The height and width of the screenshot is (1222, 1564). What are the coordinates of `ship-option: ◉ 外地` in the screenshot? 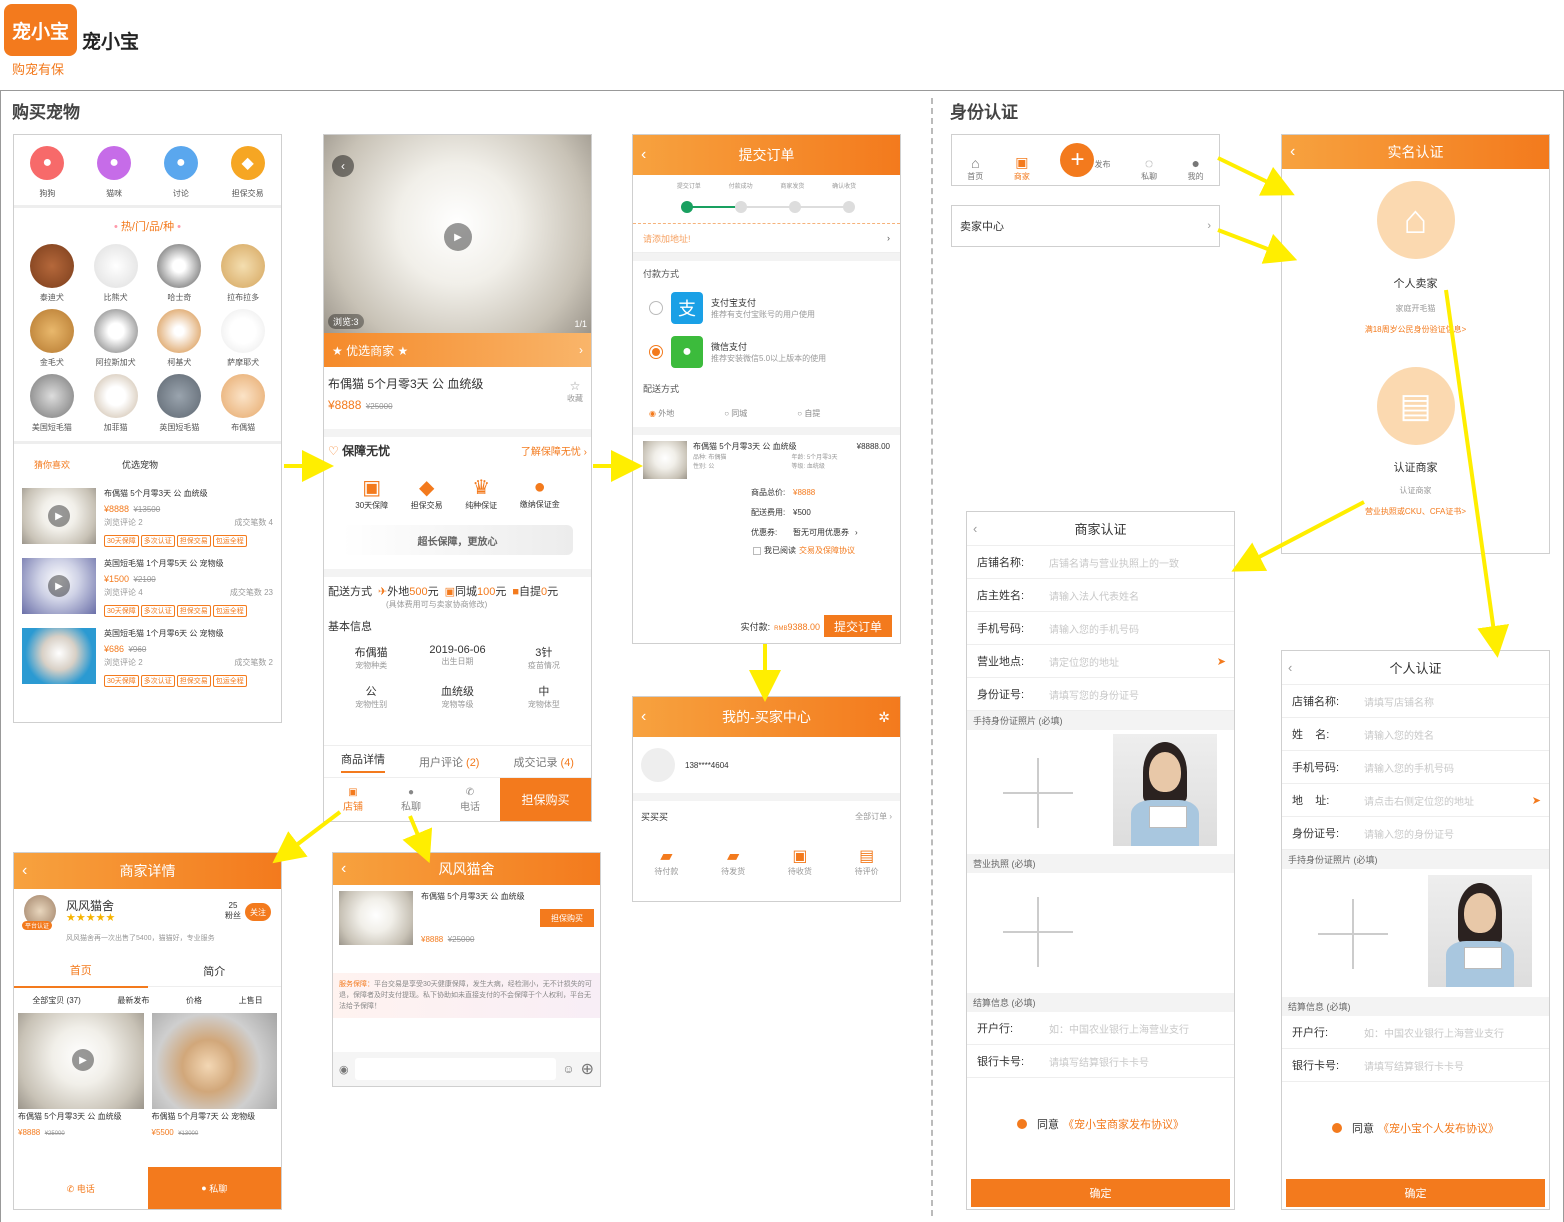 It's located at (661, 413).